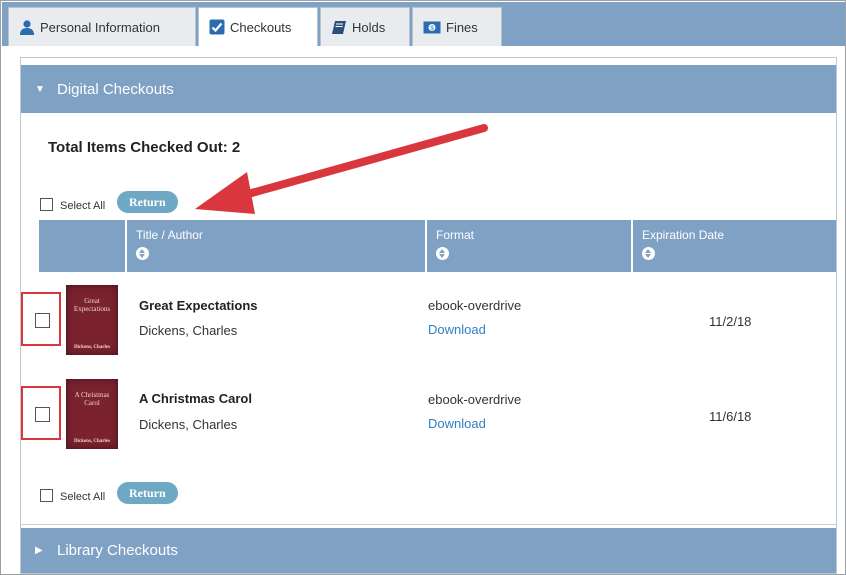 The width and height of the screenshot is (846, 575). I want to click on tab-personal-information: Personal Information, so click(102, 26).